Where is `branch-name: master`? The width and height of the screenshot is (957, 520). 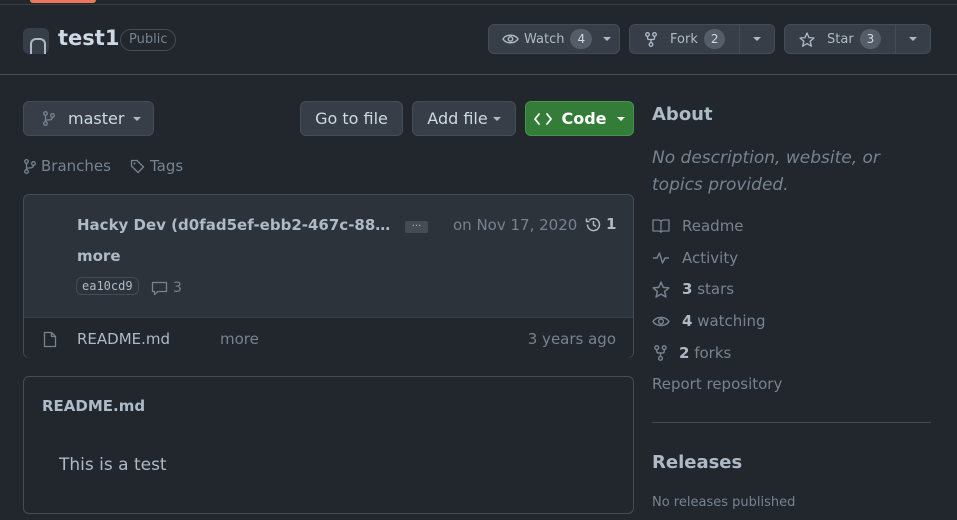 branch-name: master is located at coordinates (96, 118).